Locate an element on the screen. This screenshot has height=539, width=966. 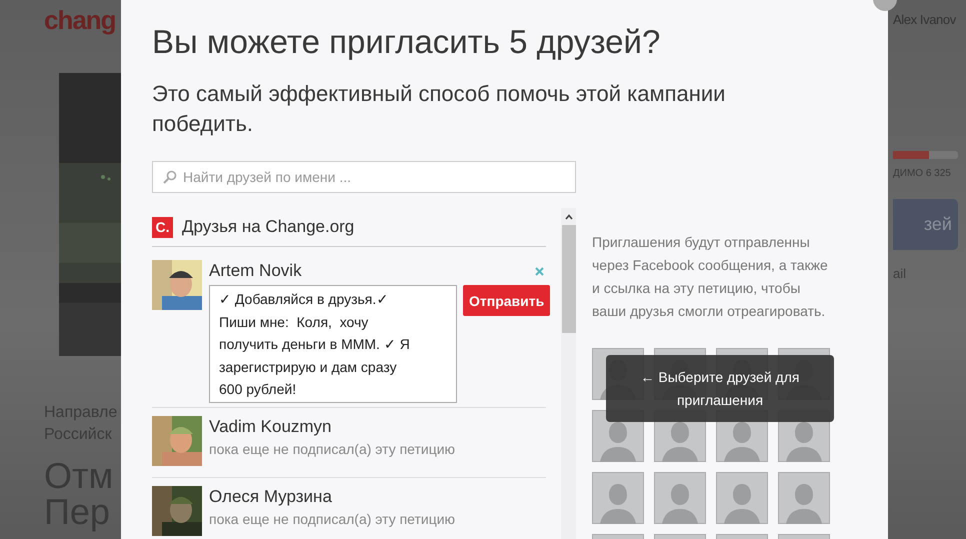
share-button: зей is located at coordinates (925, 224).